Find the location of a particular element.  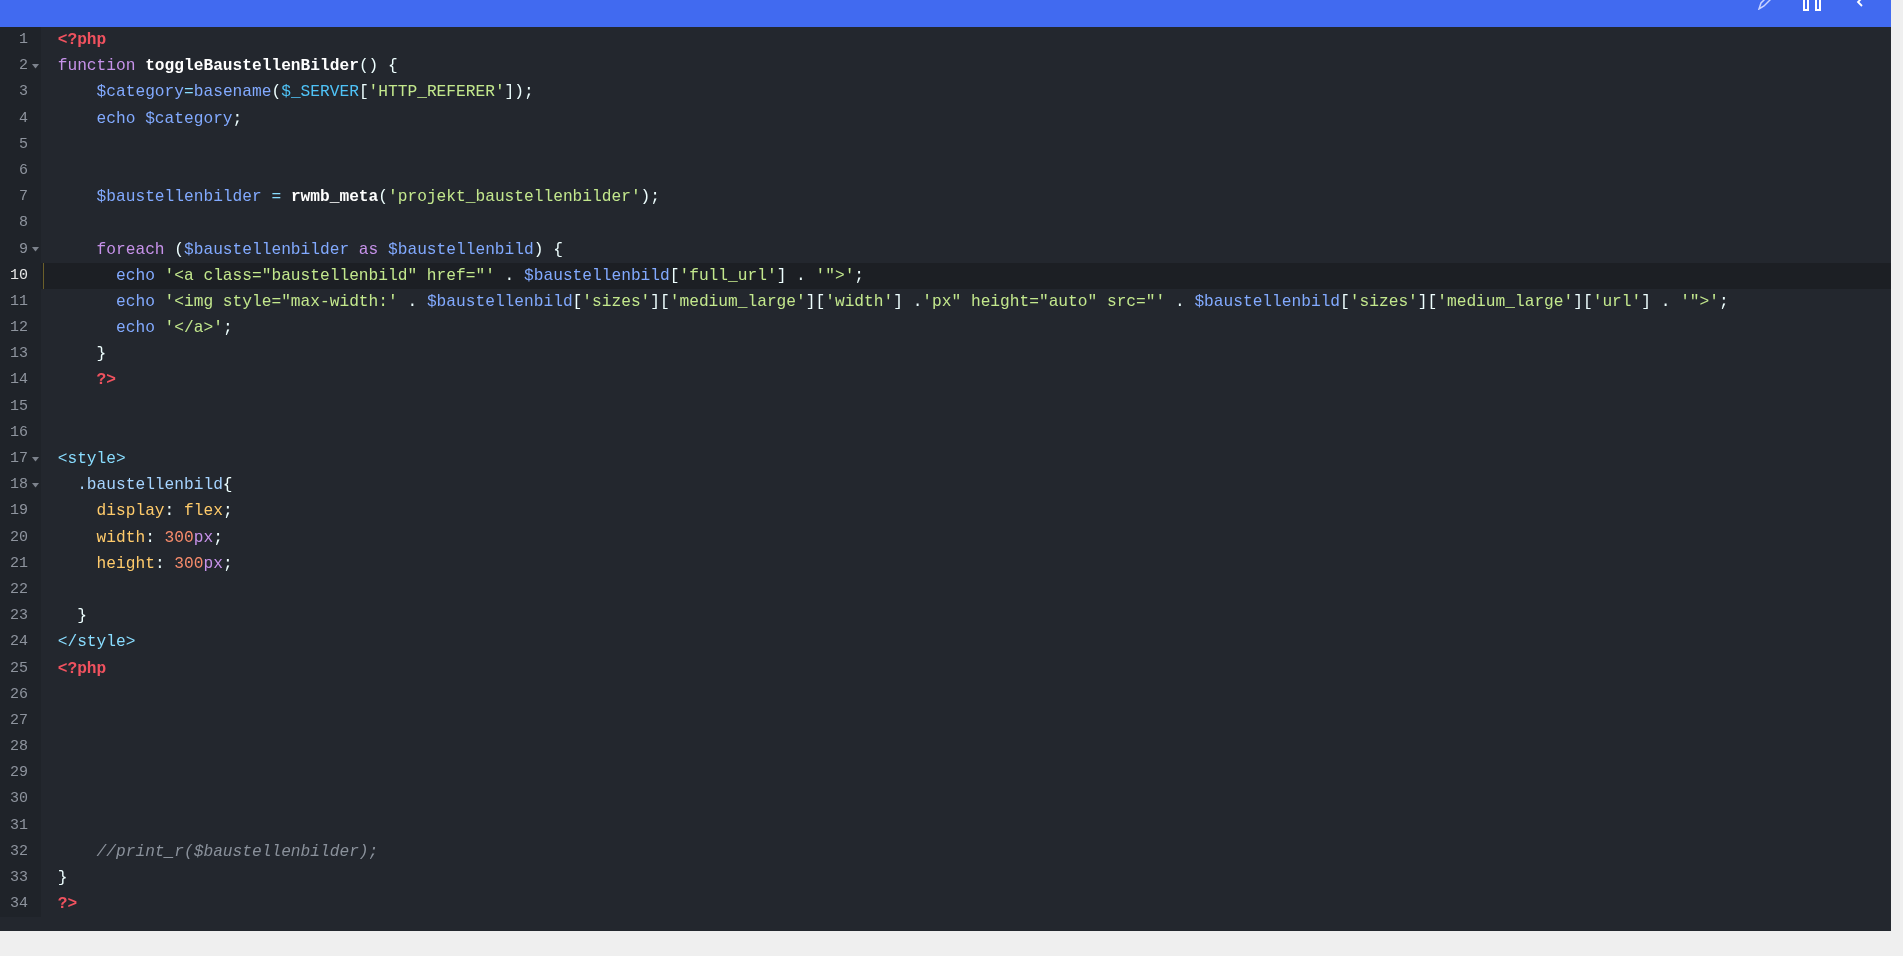

line-number: 29 is located at coordinates (19, 773).